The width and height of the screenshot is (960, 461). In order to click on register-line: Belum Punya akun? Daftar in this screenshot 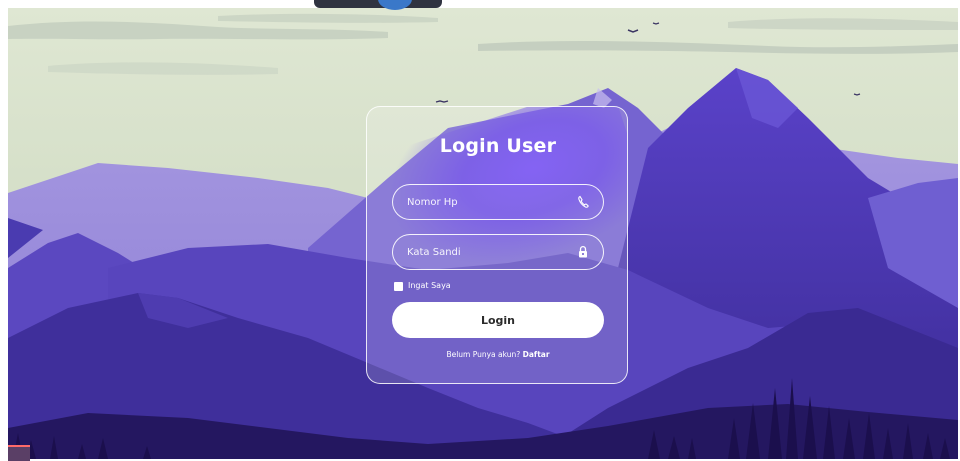, I will do `click(497, 354)`.